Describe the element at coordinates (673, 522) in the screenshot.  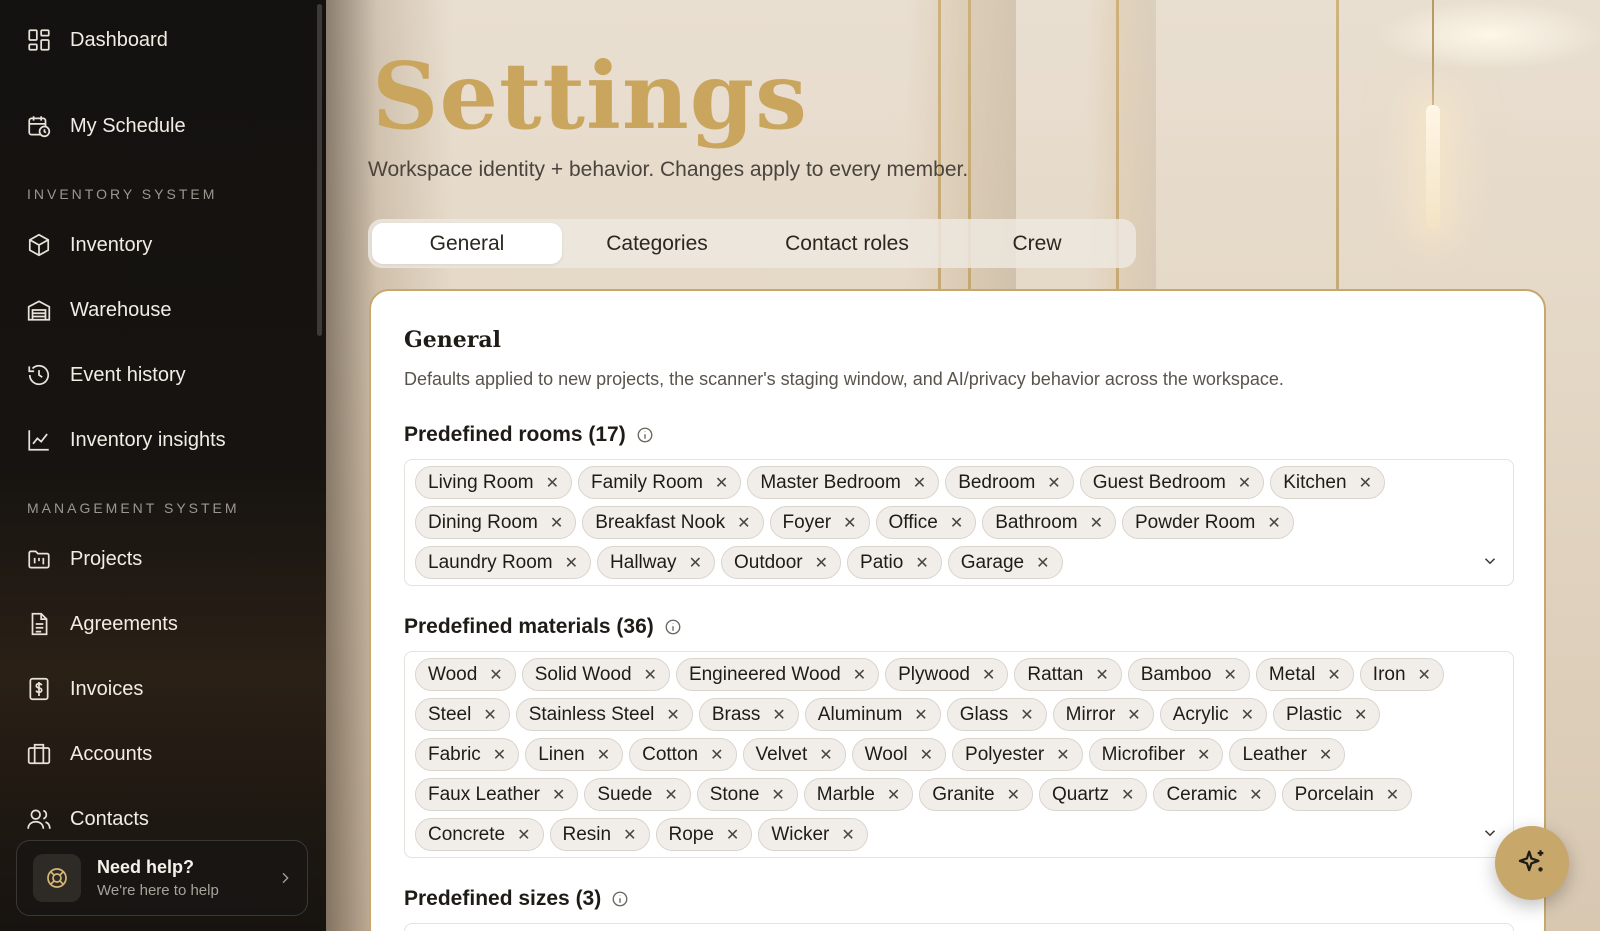
I see `room-chip: Breakfast Nook ✕` at that location.